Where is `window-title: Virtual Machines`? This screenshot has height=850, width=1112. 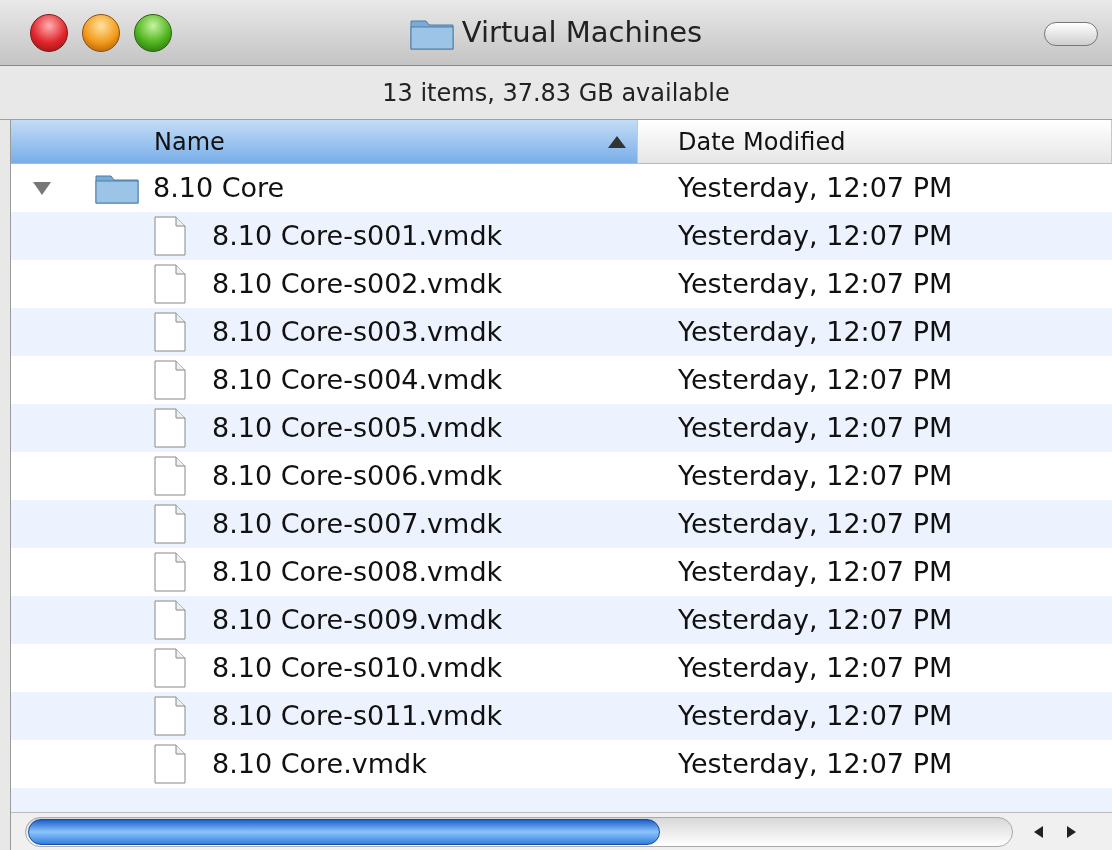 window-title: Virtual Machines is located at coordinates (582, 33).